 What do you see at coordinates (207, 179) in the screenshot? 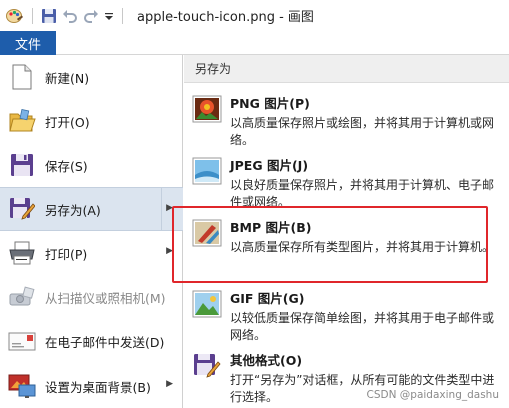
I see `jpeg-image-icon` at bounding box center [207, 179].